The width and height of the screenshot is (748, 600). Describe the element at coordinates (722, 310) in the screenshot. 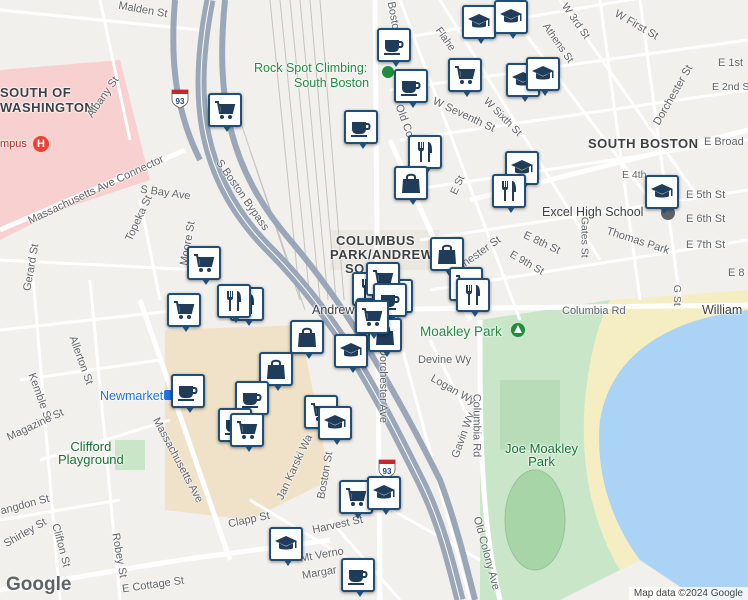

I see `label-william: William` at that location.